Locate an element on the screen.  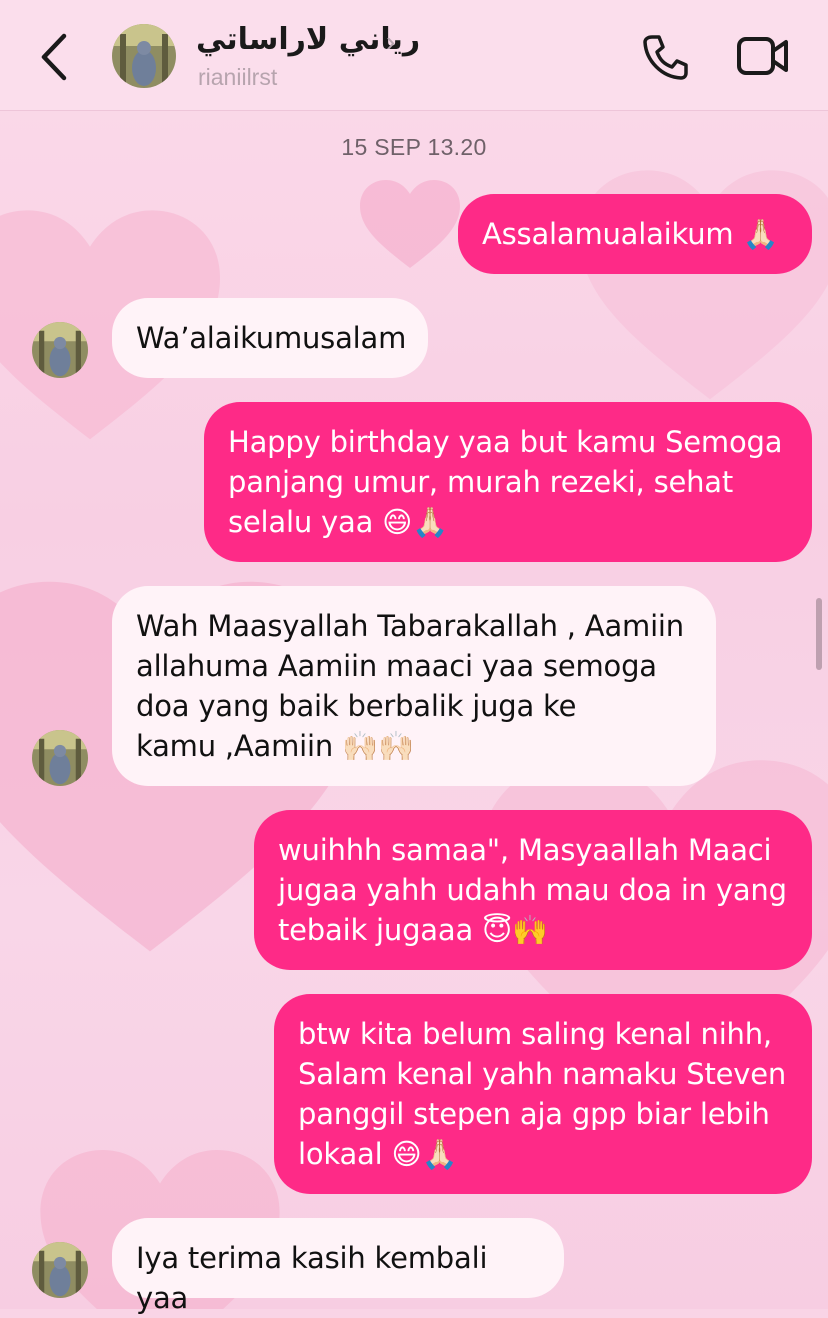
voice-call-button is located at coordinates (665, 57).